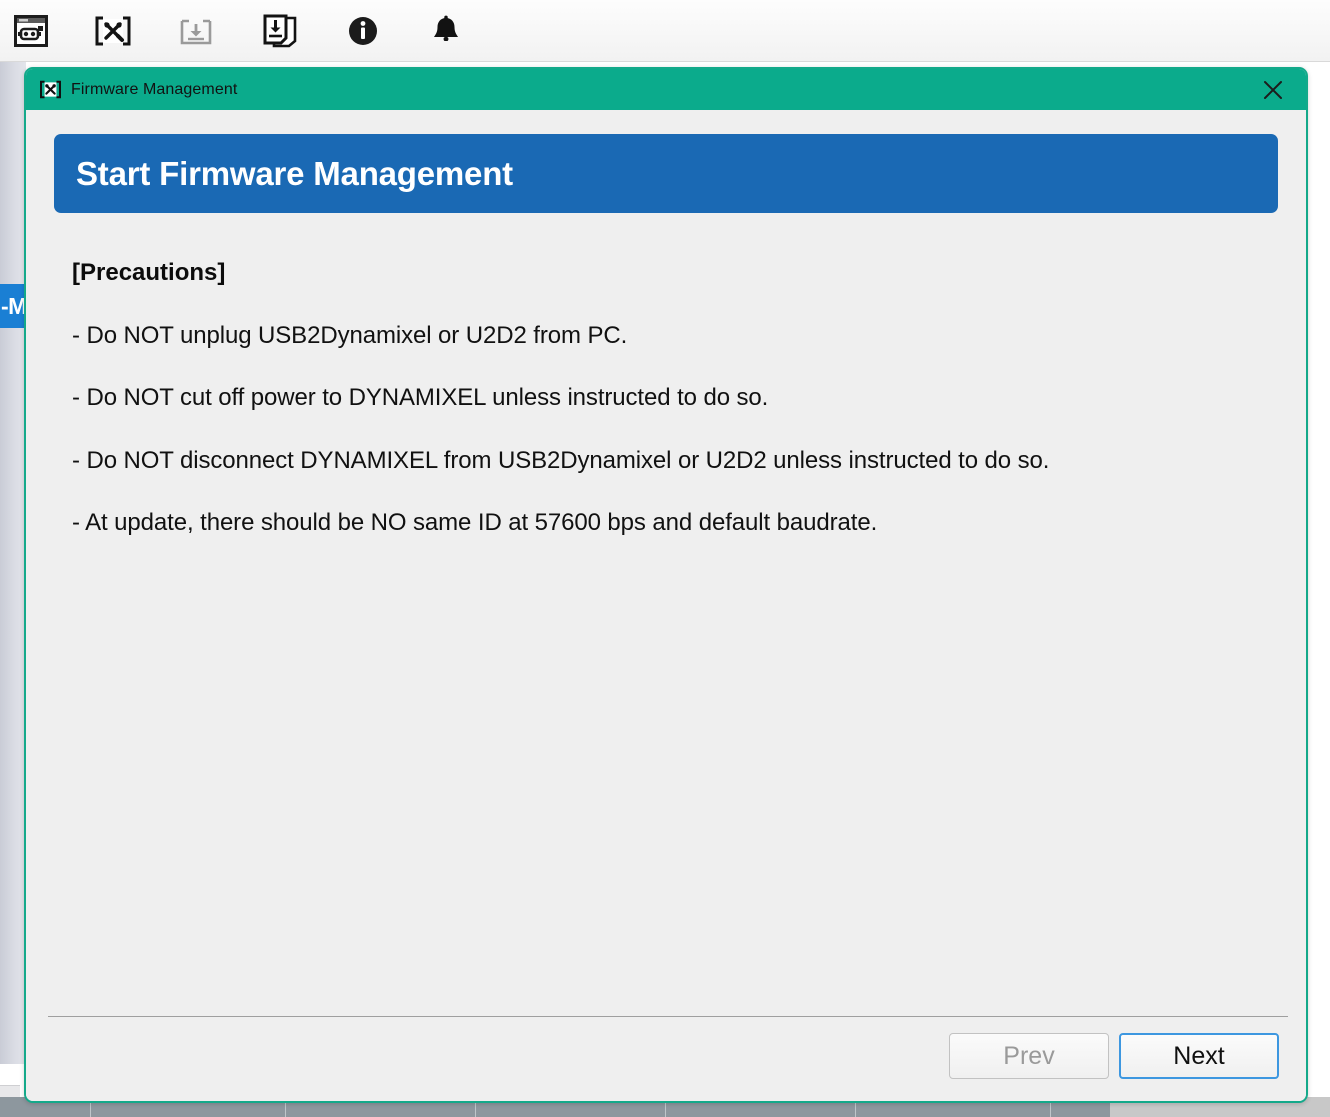  Describe the element at coordinates (363, 31) in the screenshot. I see `info-icon` at that location.